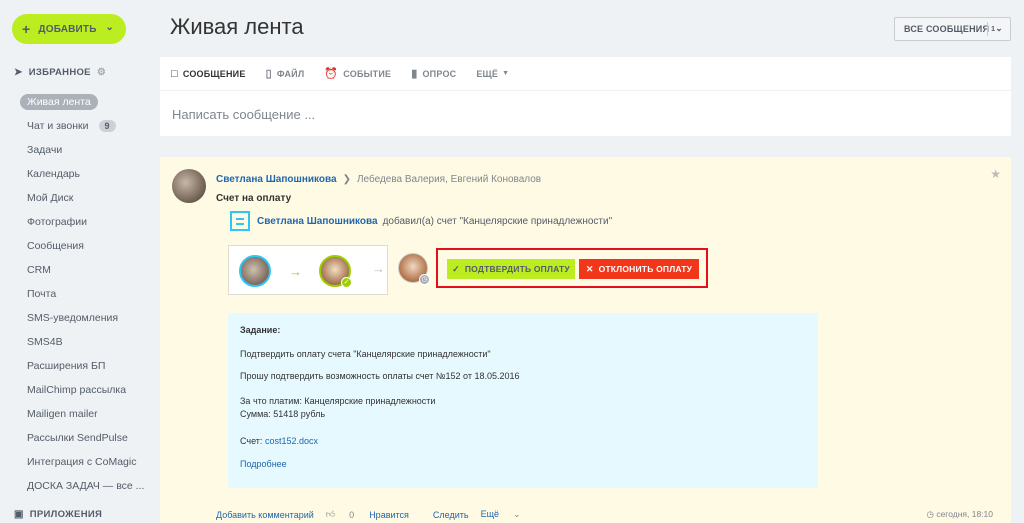 Image resolution: width=1024 pixels, height=523 pixels. What do you see at coordinates (335, 271) in the screenshot?
I see `avatar: ✓` at bounding box center [335, 271].